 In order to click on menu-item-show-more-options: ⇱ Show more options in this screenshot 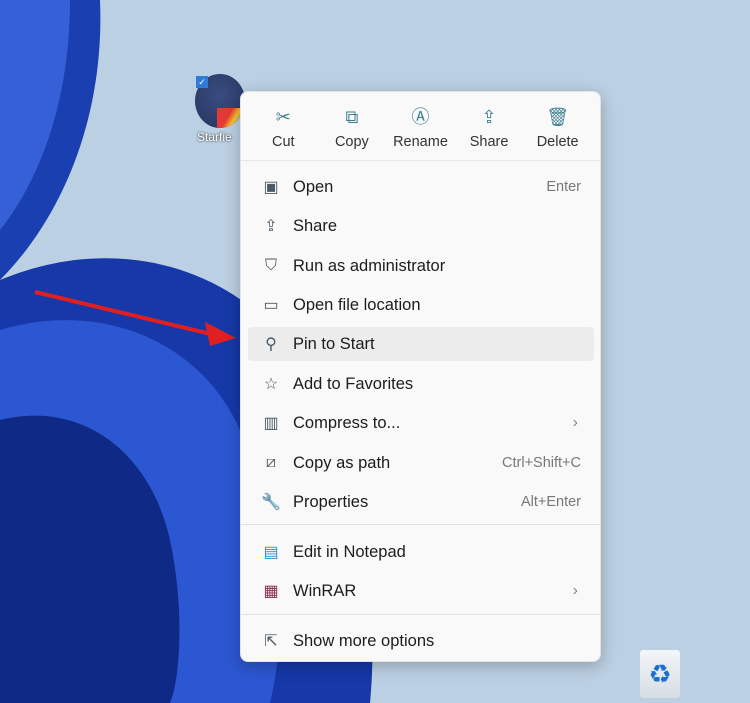, I will do `click(421, 641)`.